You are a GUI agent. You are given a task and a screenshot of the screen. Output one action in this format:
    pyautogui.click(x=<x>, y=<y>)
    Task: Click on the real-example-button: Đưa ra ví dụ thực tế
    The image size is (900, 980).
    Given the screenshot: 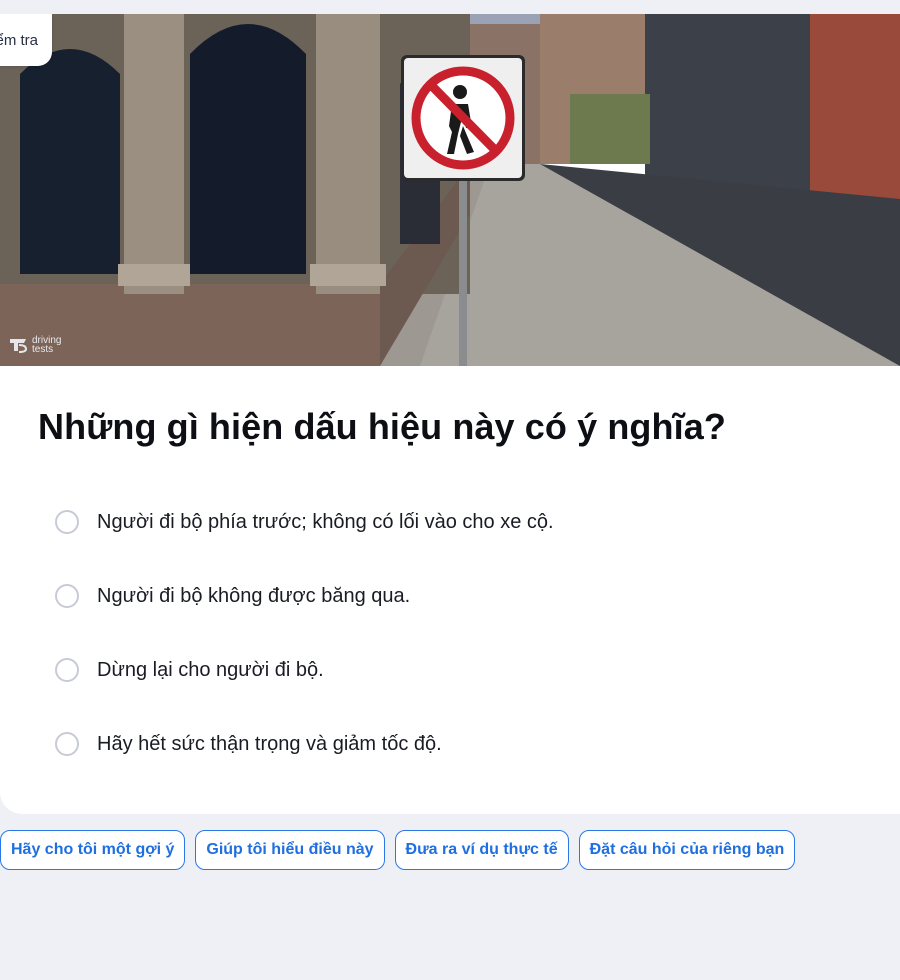 What is the action you would take?
    pyautogui.click(x=481, y=850)
    